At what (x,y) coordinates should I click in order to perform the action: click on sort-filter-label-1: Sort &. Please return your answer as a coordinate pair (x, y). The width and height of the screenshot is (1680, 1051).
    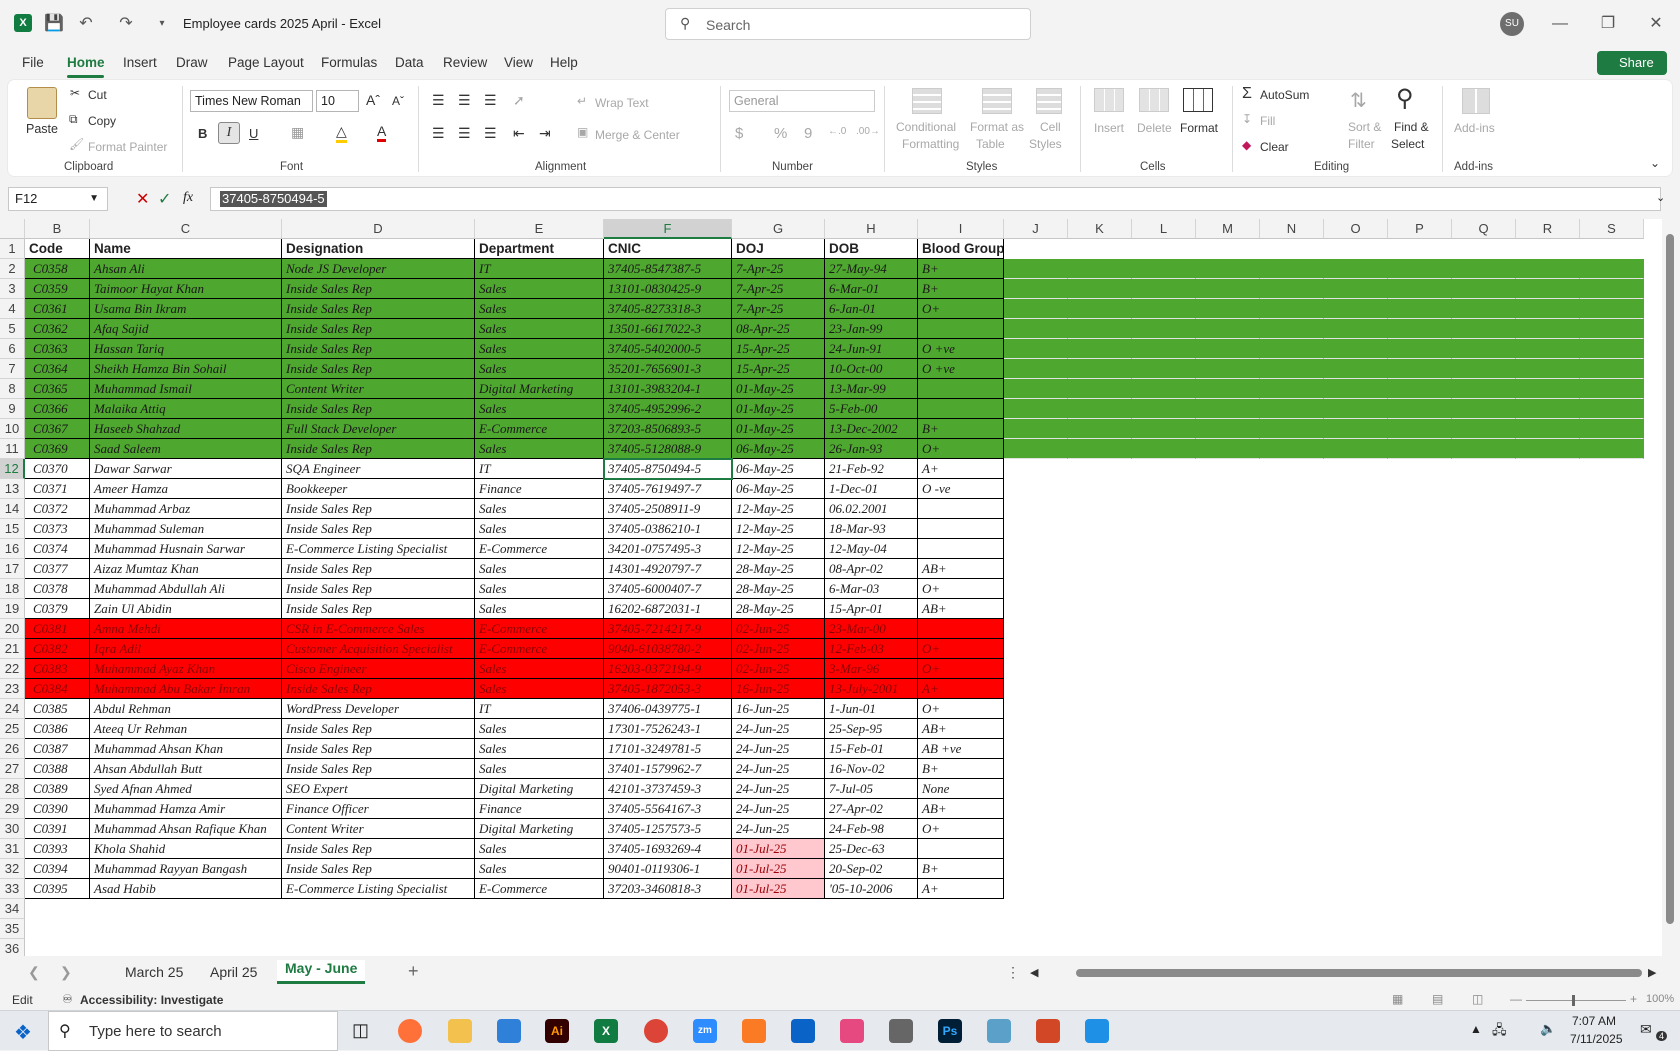
    Looking at the image, I should click on (1364, 127).